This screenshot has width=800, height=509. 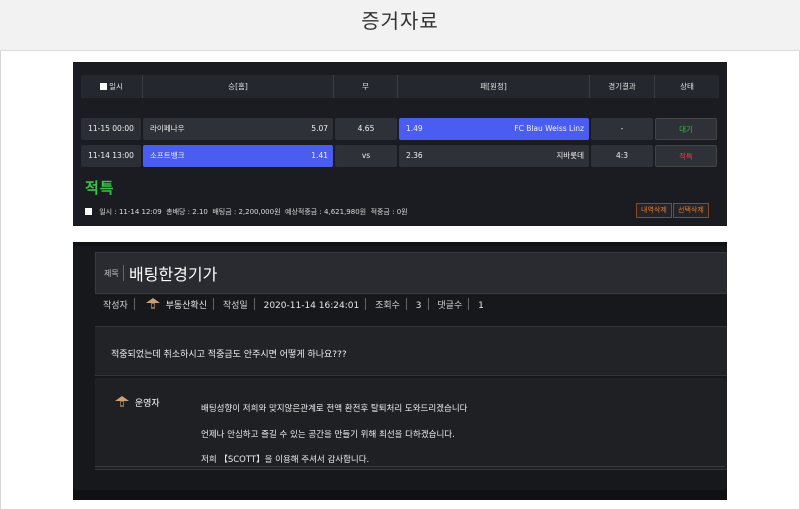 What do you see at coordinates (328, 435) in the screenshot?
I see `reply-line: 언제나 안심하고 즐길 수 있는 공간을 만들기 위해 최선을 다하겠습니다.` at bounding box center [328, 435].